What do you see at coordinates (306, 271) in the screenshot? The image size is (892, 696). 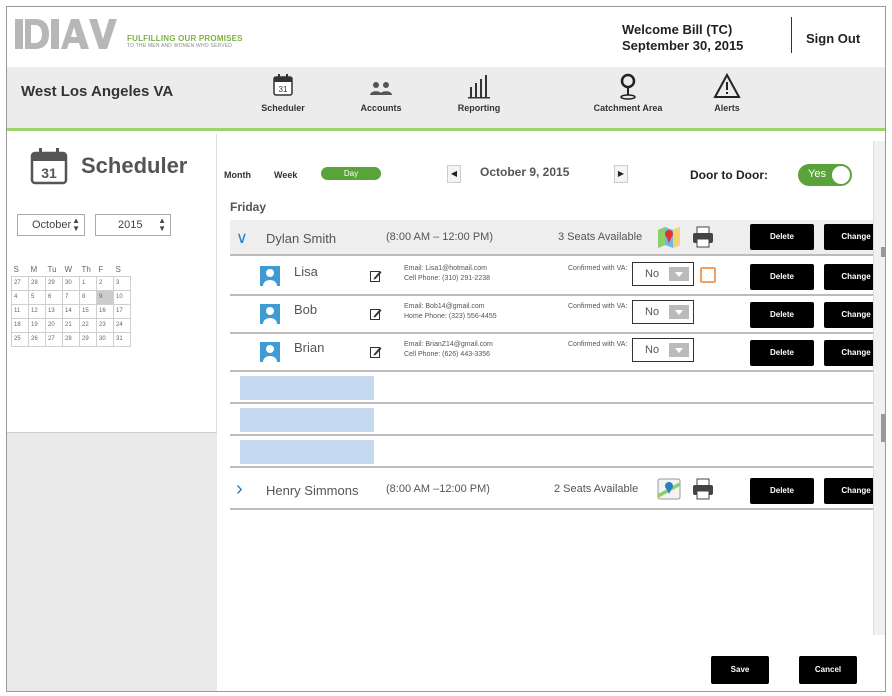 I see `rider-name: Lisa` at bounding box center [306, 271].